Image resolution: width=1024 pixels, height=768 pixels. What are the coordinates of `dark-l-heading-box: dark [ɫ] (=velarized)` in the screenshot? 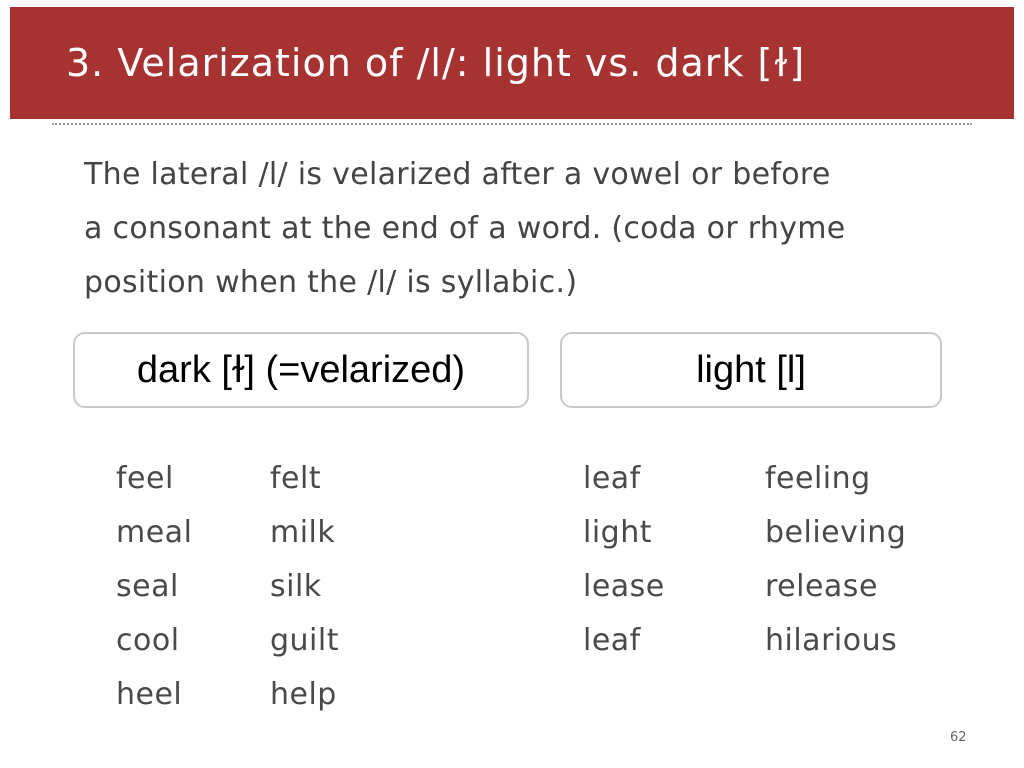 It's located at (301, 370).